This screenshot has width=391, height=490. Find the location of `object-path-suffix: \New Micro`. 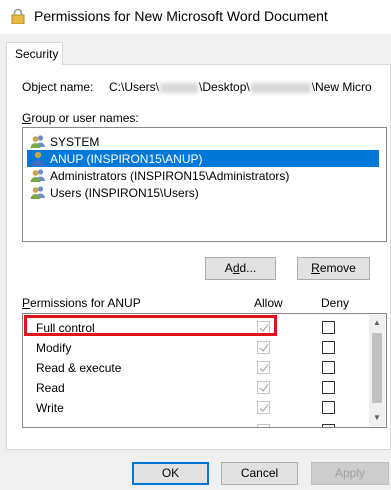

object-path-suffix: \New Micro is located at coordinates (341, 87).